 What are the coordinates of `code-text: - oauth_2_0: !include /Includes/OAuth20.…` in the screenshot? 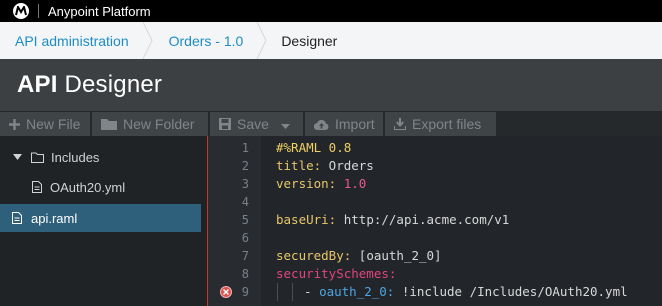 It's located at (466, 292).